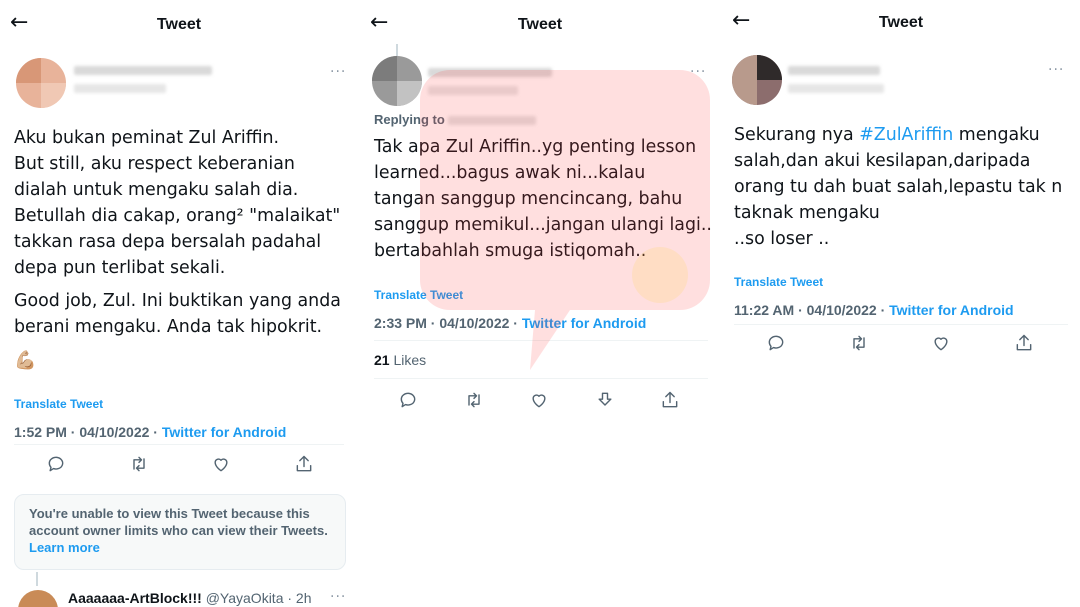 The height and width of the screenshot is (607, 1080). I want to click on timestamp-text: 11:22 AM · 04/10/2022 ·, so click(812, 310).